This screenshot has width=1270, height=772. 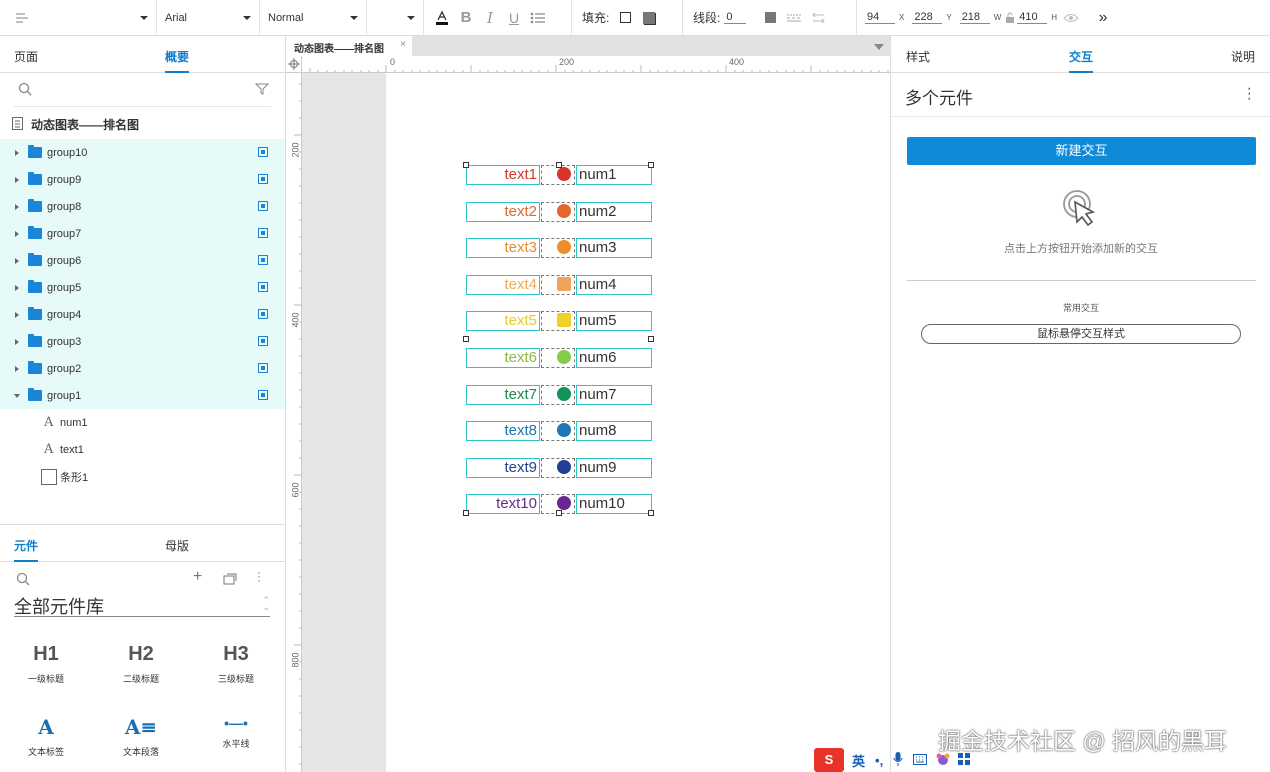 What do you see at coordinates (649, 18) in the screenshot?
I see `fill-shadow-icon` at bounding box center [649, 18].